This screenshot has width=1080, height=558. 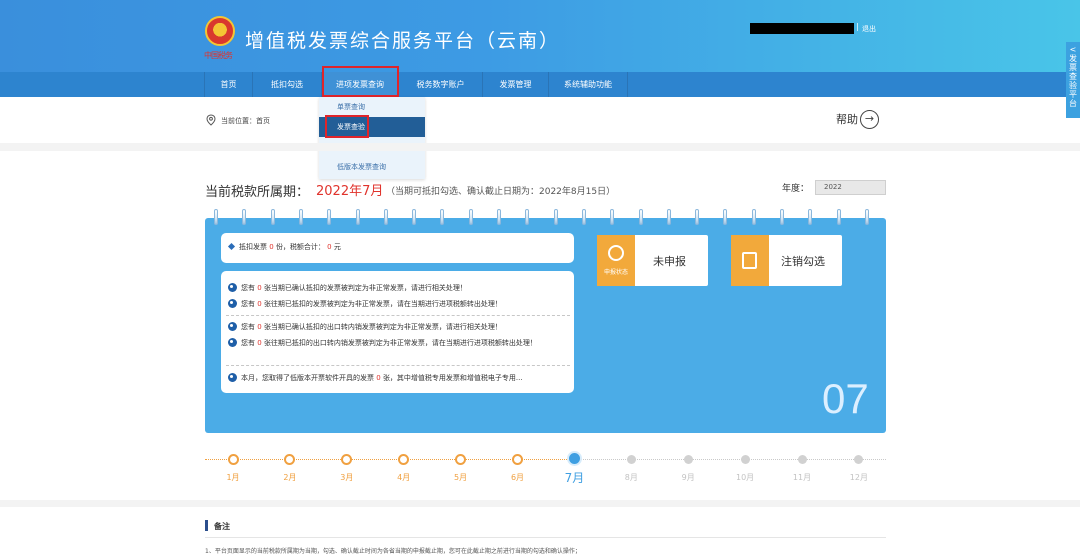 I want to click on nav-tax-digital-account: 税务数字账户, so click(x=441, y=84).